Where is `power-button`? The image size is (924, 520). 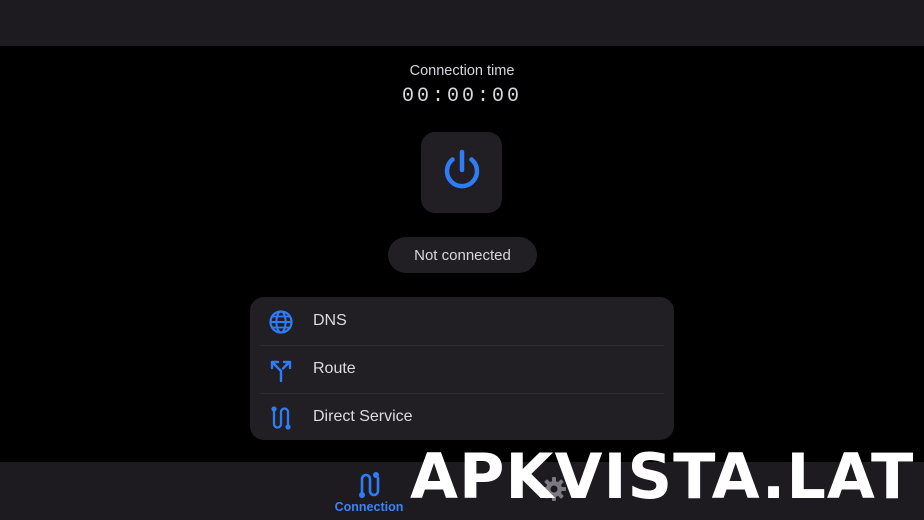
power-button is located at coordinates (461, 172).